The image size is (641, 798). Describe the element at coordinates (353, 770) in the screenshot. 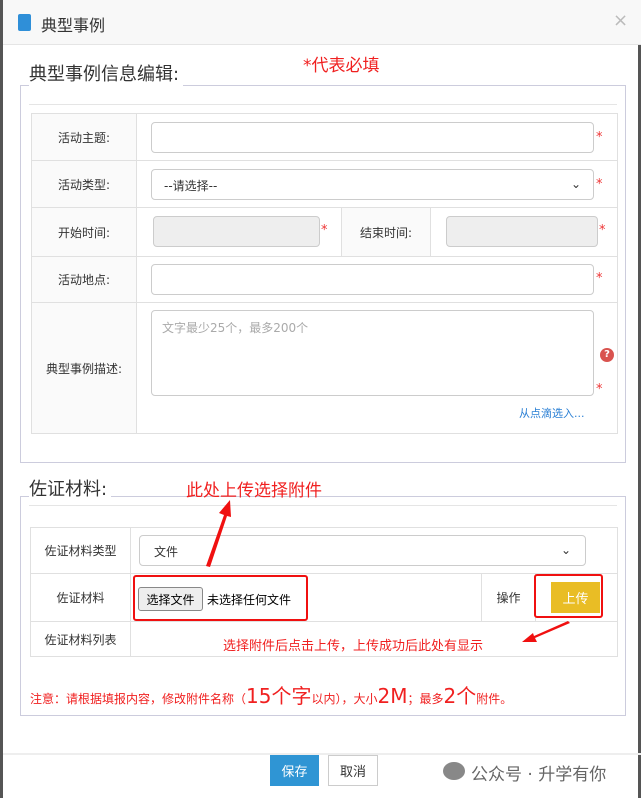

I see `cancel-button: 取消` at that location.